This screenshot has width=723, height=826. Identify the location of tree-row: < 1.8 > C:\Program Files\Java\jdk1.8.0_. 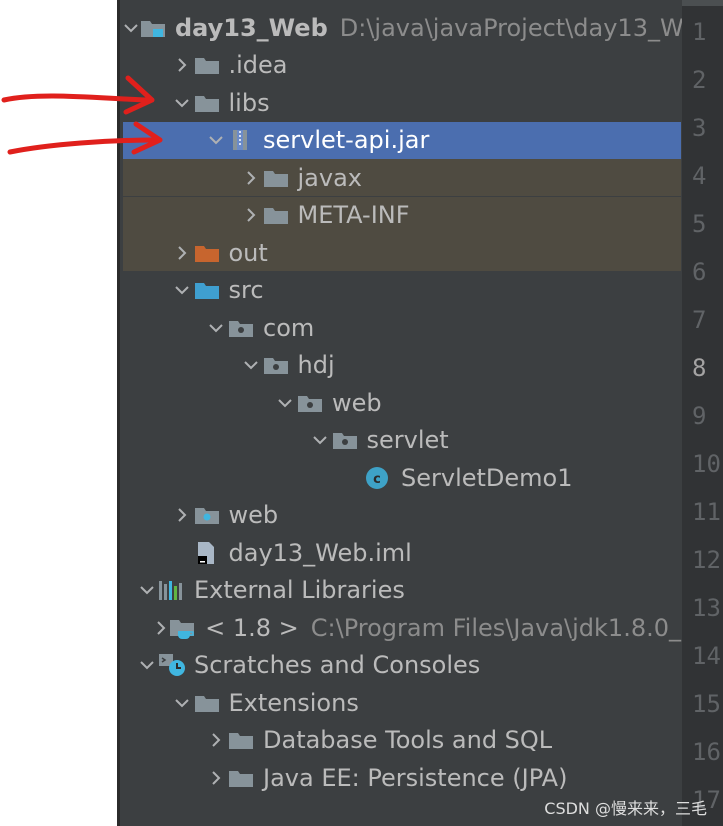
(402, 627).